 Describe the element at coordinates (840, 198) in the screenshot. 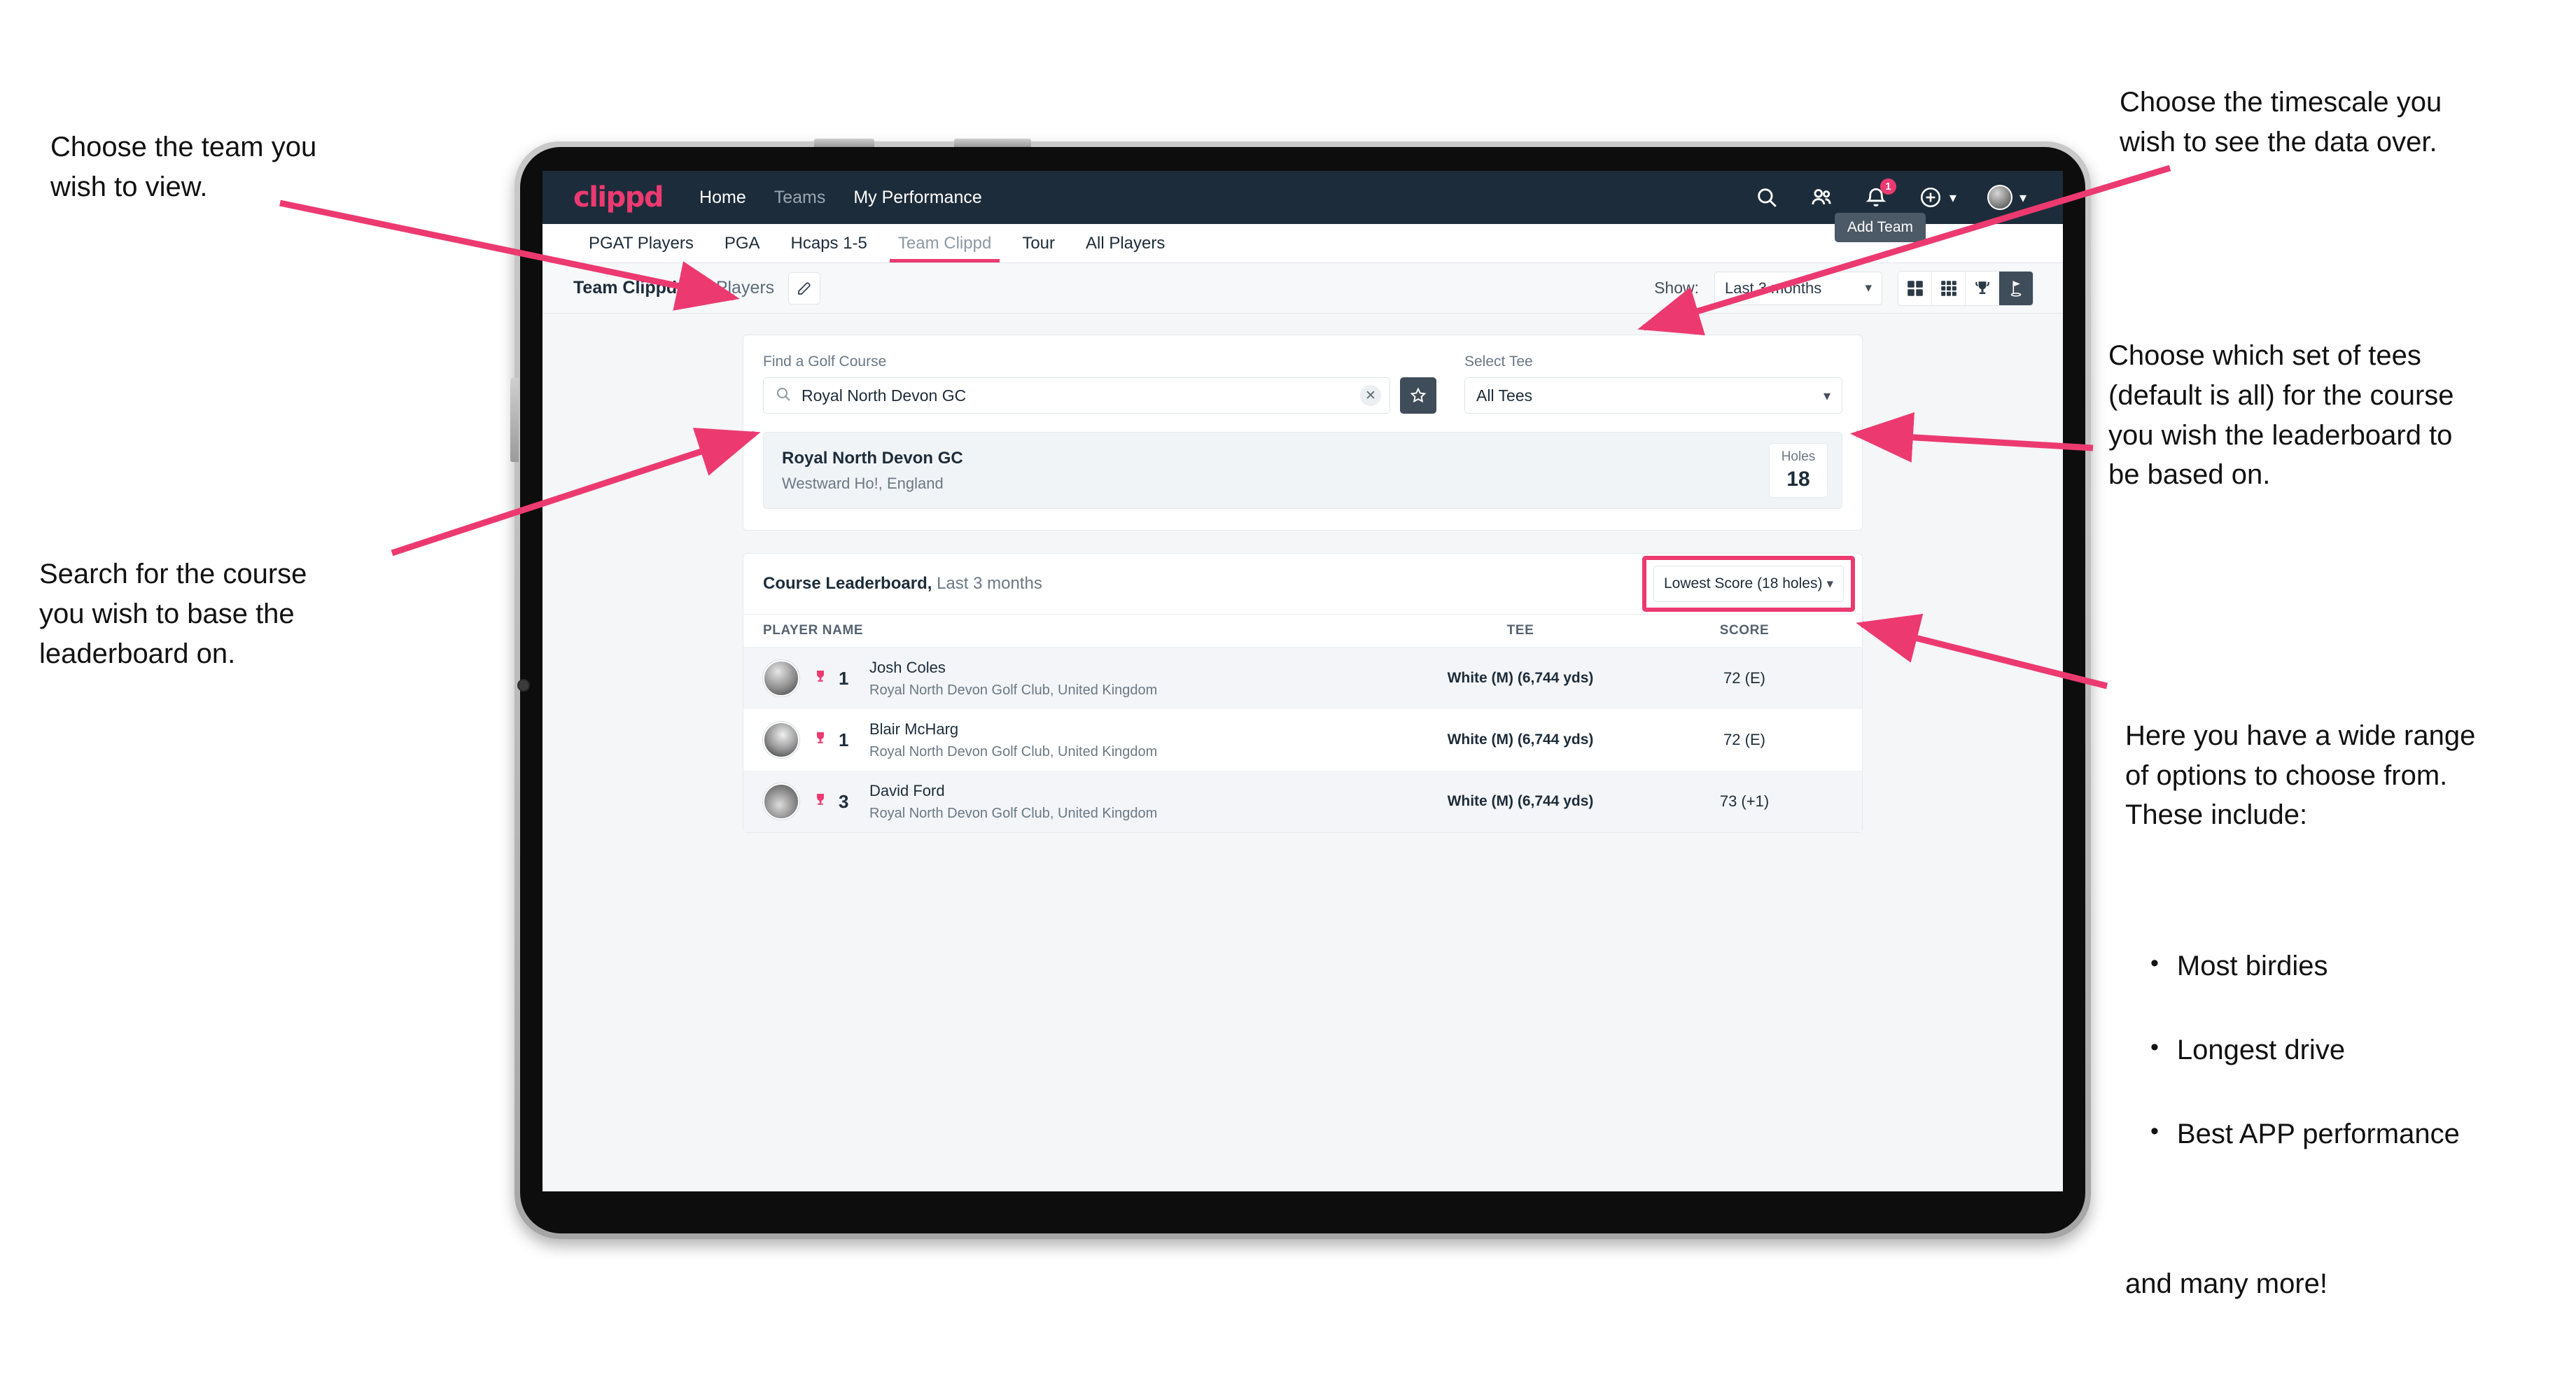

I see `primary-nav: Home Teams My Performance` at that location.